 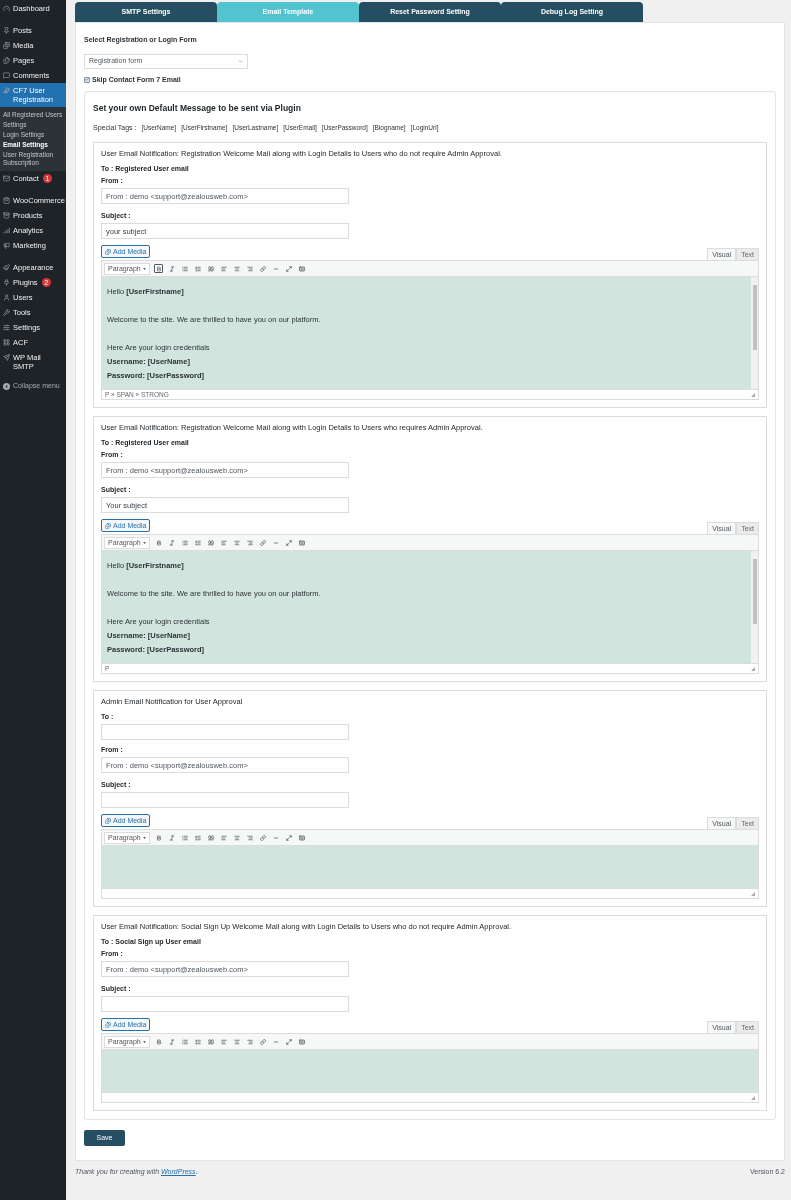 What do you see at coordinates (6, 8) in the screenshot?
I see `gauge-icon` at bounding box center [6, 8].